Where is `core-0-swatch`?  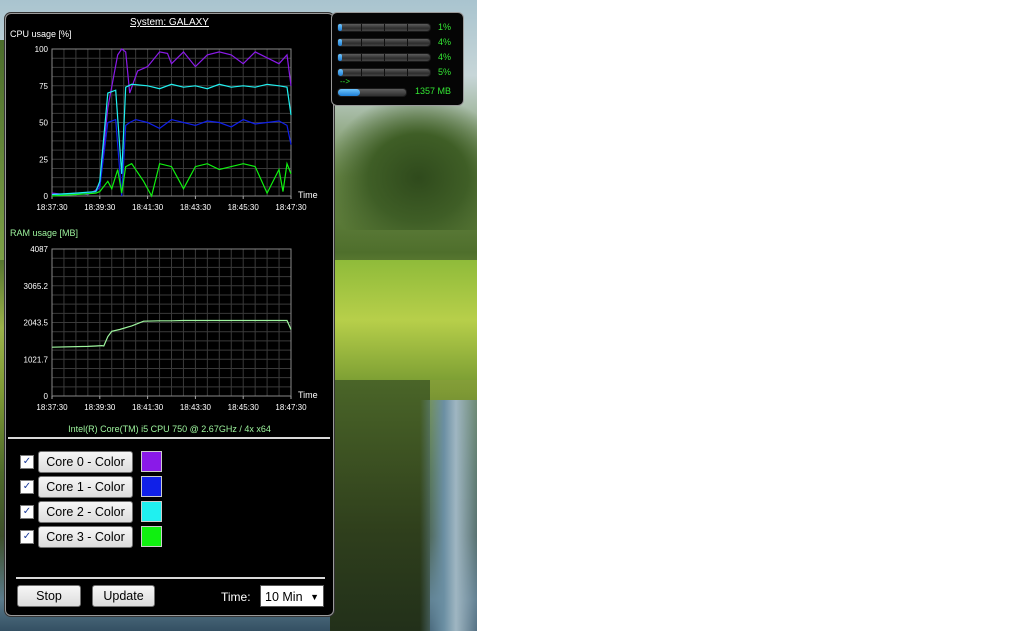
core-0-swatch is located at coordinates (151, 461).